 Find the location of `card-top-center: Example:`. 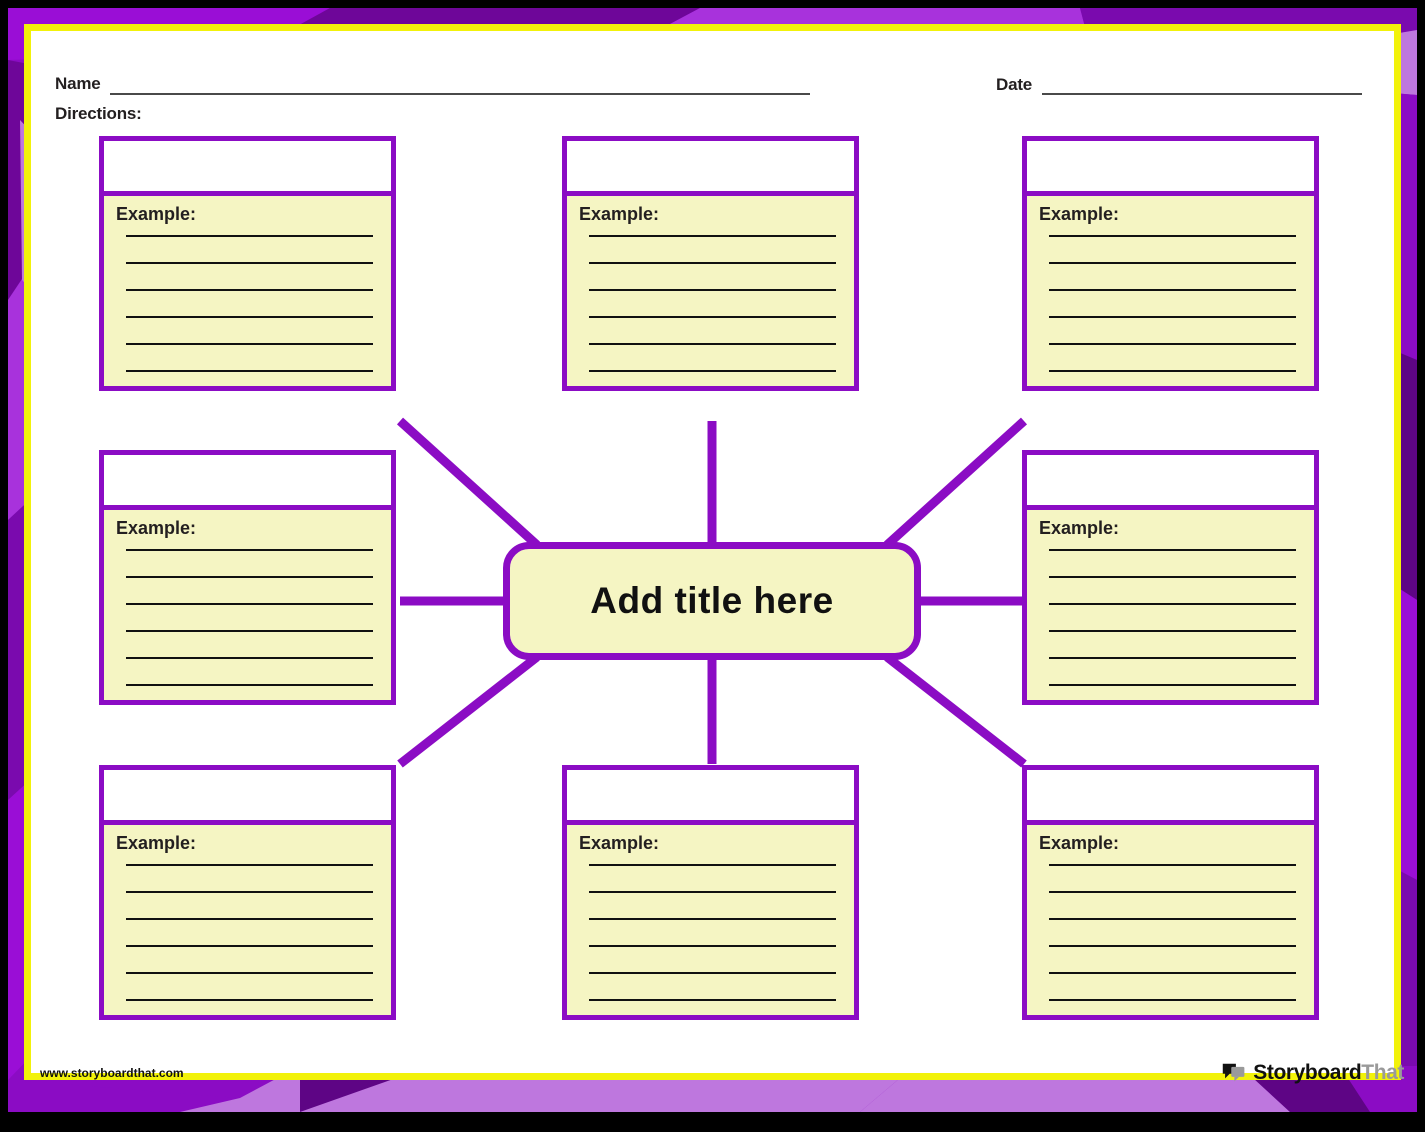

card-top-center: Example: is located at coordinates (710, 263).